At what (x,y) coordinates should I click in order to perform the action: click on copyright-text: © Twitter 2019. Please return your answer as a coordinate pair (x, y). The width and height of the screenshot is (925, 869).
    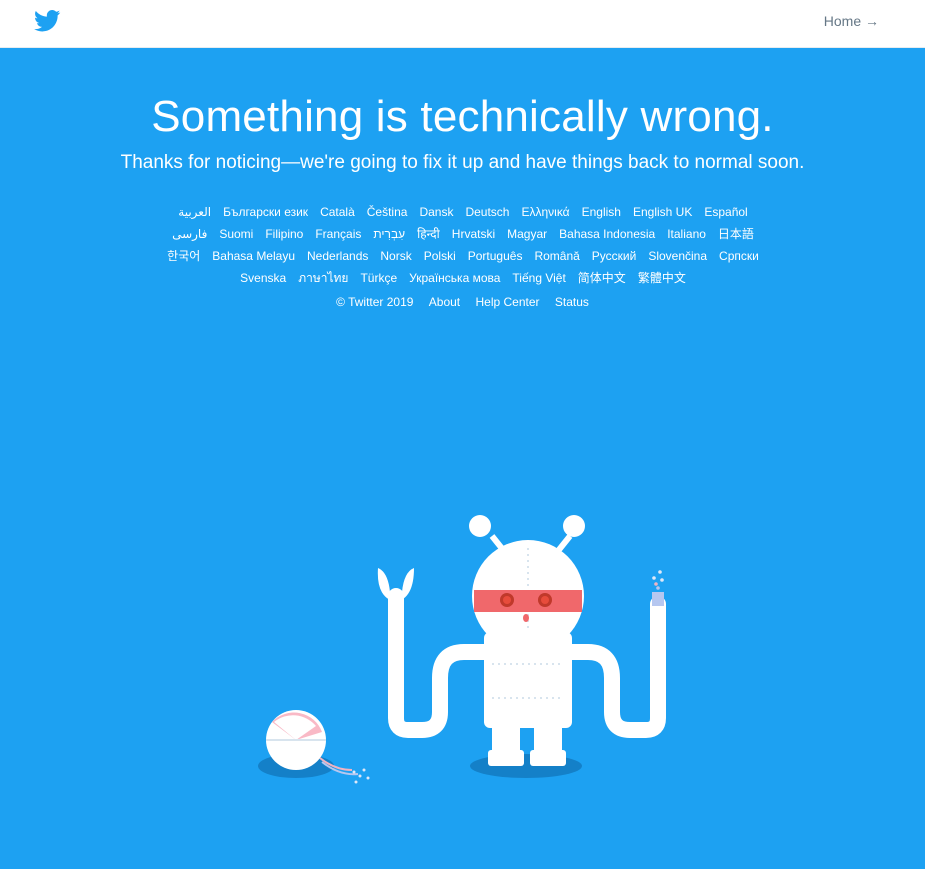
    Looking at the image, I should click on (375, 302).